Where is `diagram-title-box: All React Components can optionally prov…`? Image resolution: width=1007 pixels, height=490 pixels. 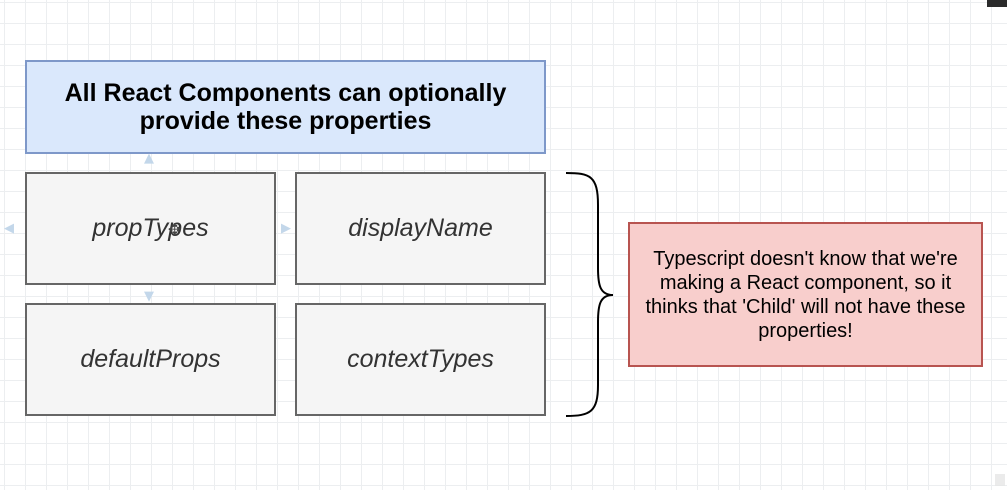
diagram-title-box: All React Components can optionally prov… is located at coordinates (285, 107).